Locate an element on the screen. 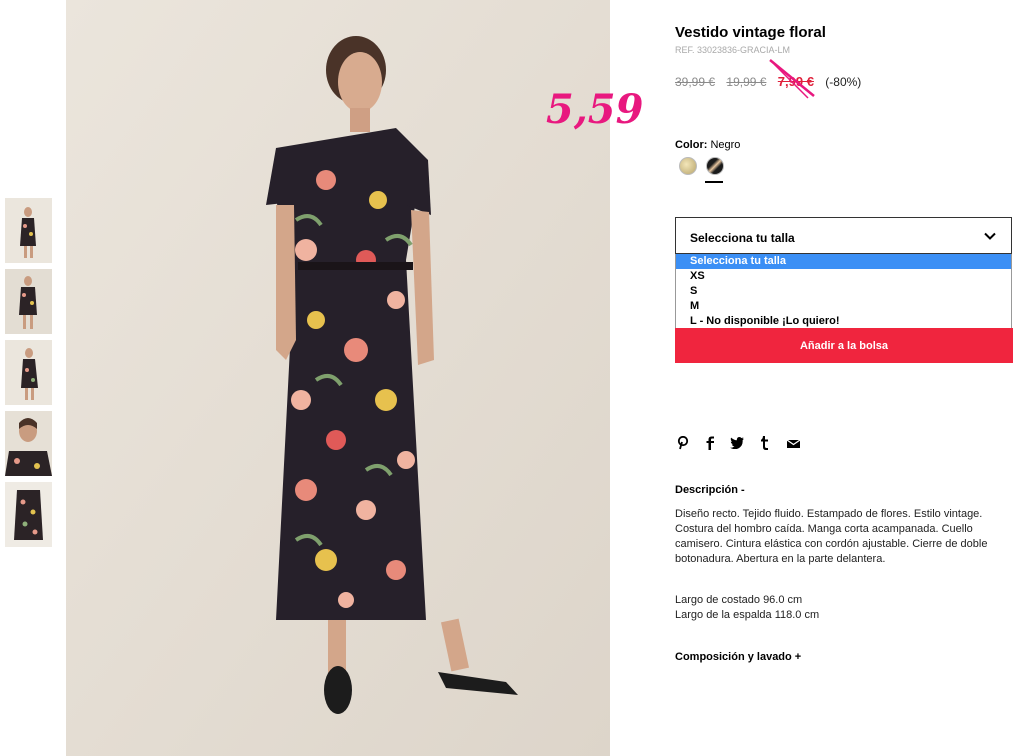 Image resolution: width=1019 pixels, height=756 pixels. size-option-xs: XS is located at coordinates (843, 276).